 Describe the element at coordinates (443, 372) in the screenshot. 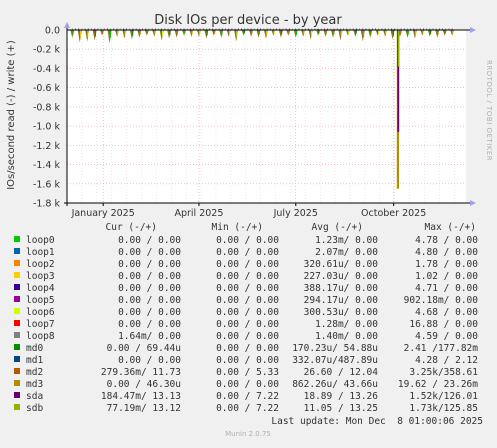

I see `legend-value-max: 3.25k/358.61` at that location.